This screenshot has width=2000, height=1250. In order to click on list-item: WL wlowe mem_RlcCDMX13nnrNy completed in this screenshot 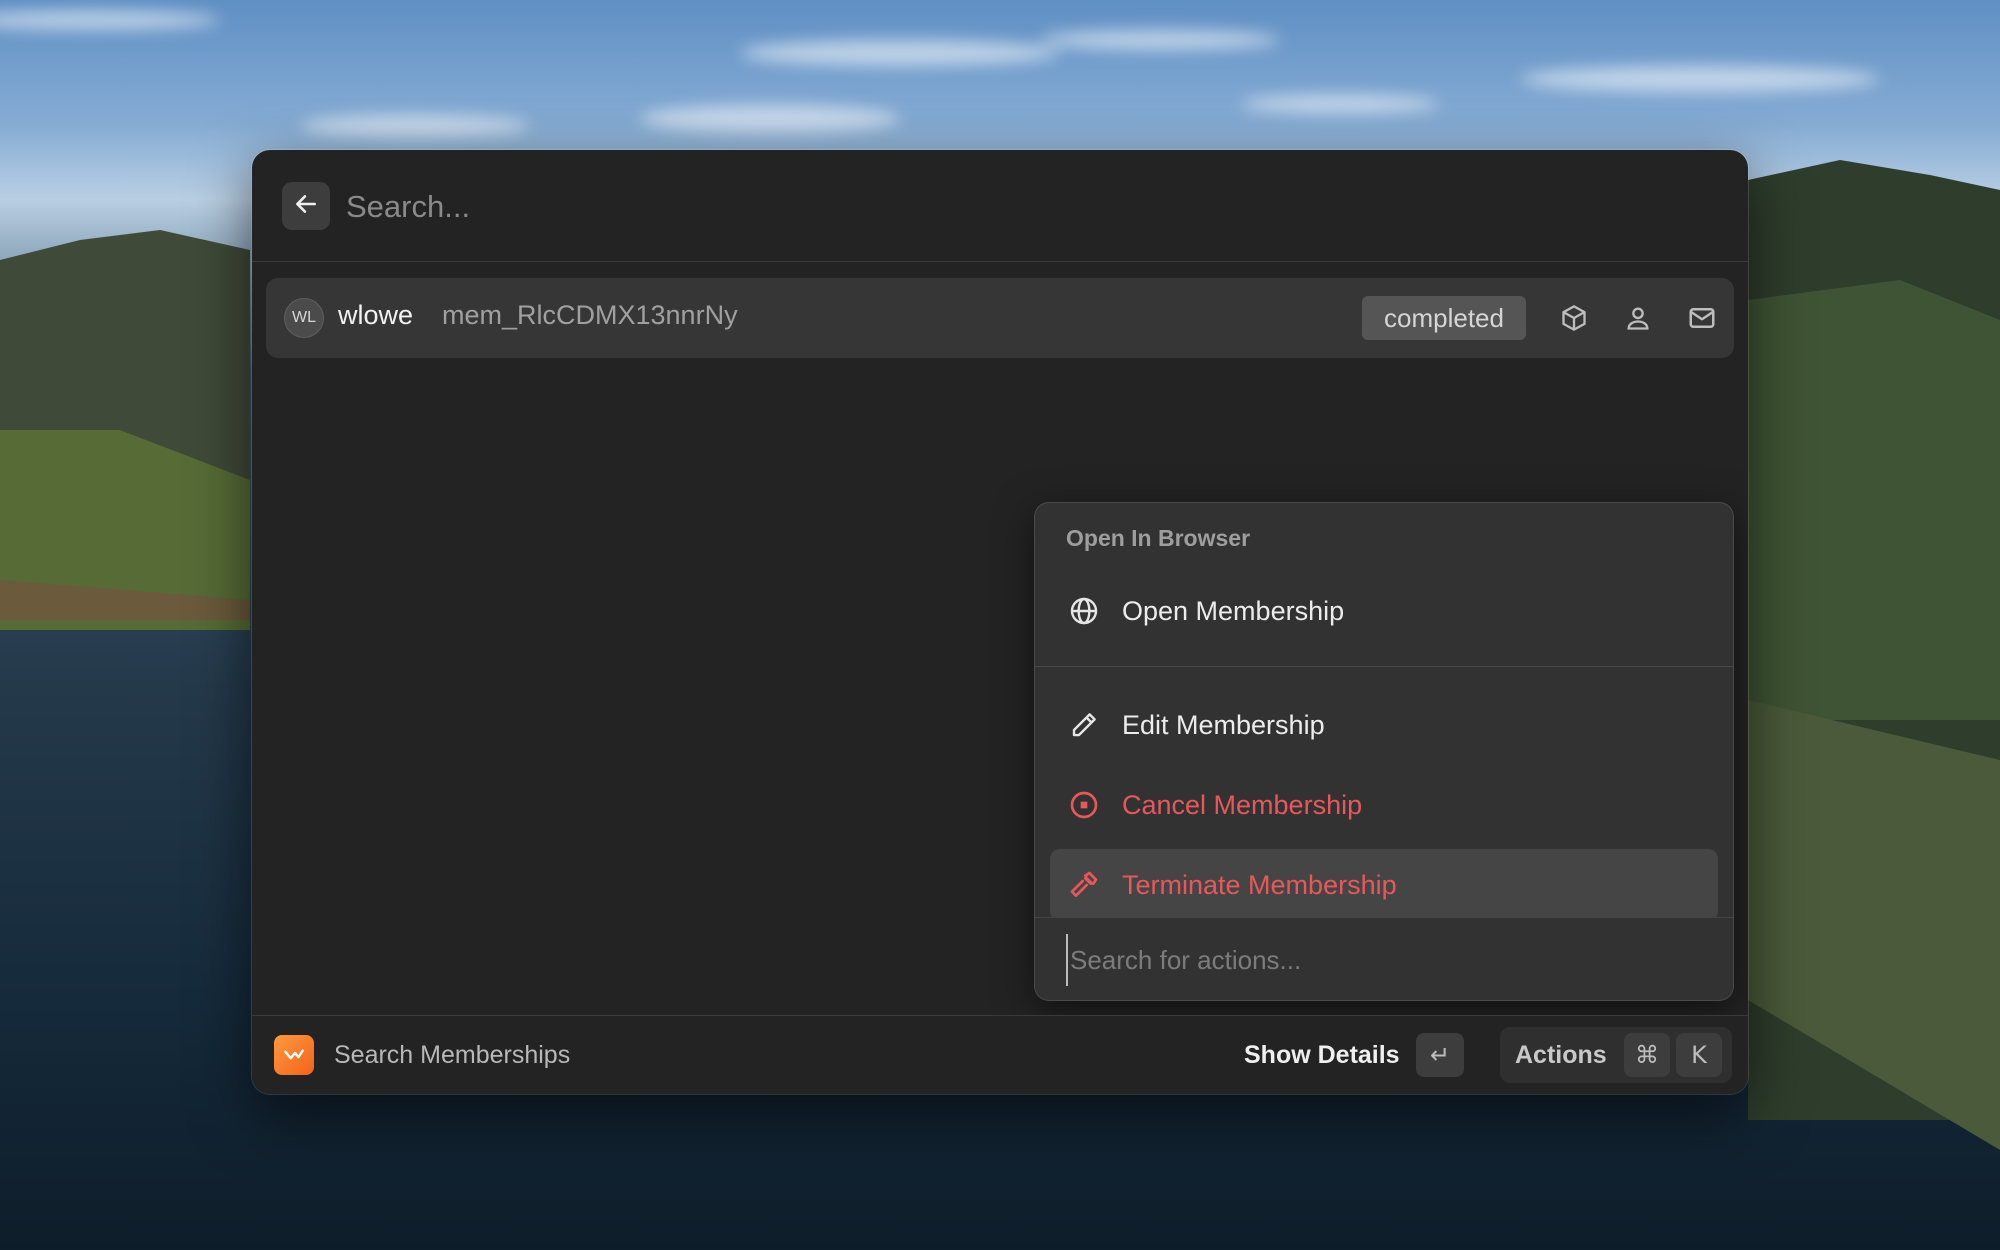, I will do `click(1000, 318)`.